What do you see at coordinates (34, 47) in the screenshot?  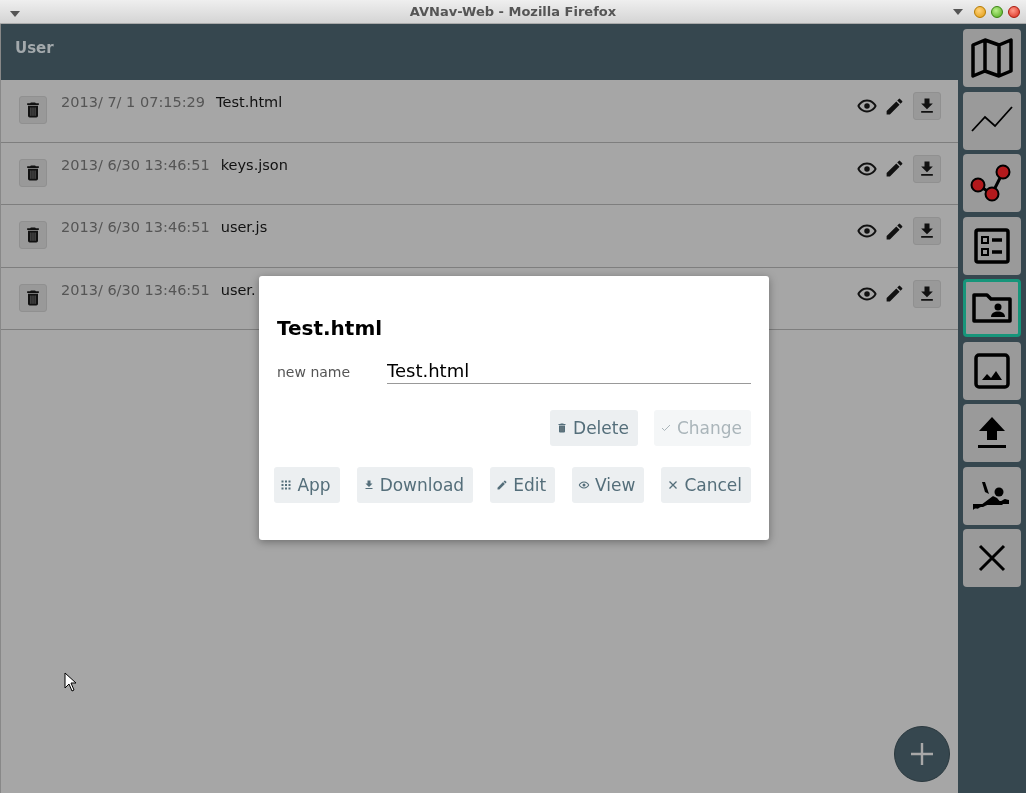 I see `page-title: User` at bounding box center [34, 47].